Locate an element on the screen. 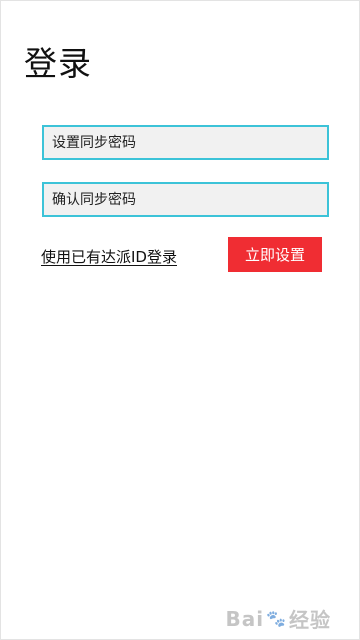 This screenshot has width=360, height=640. confirm-sync-password-input is located at coordinates (185, 199).